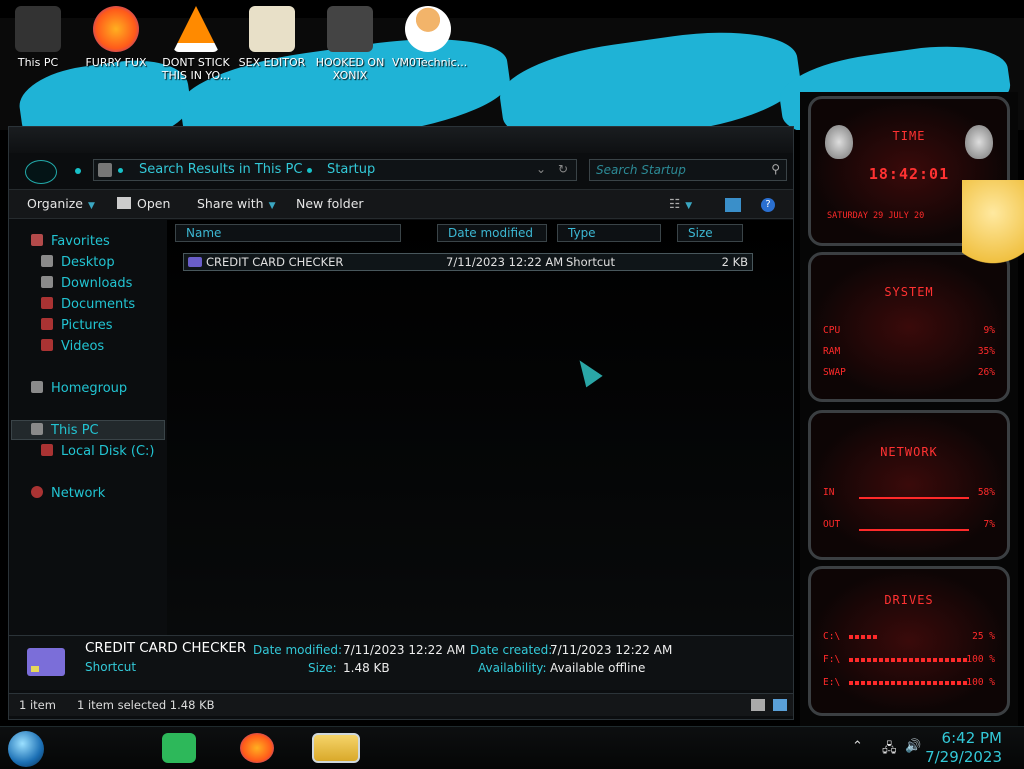 This screenshot has width=1024, height=769. I want to click on sidebar-item-label: Pictures, so click(87, 325).